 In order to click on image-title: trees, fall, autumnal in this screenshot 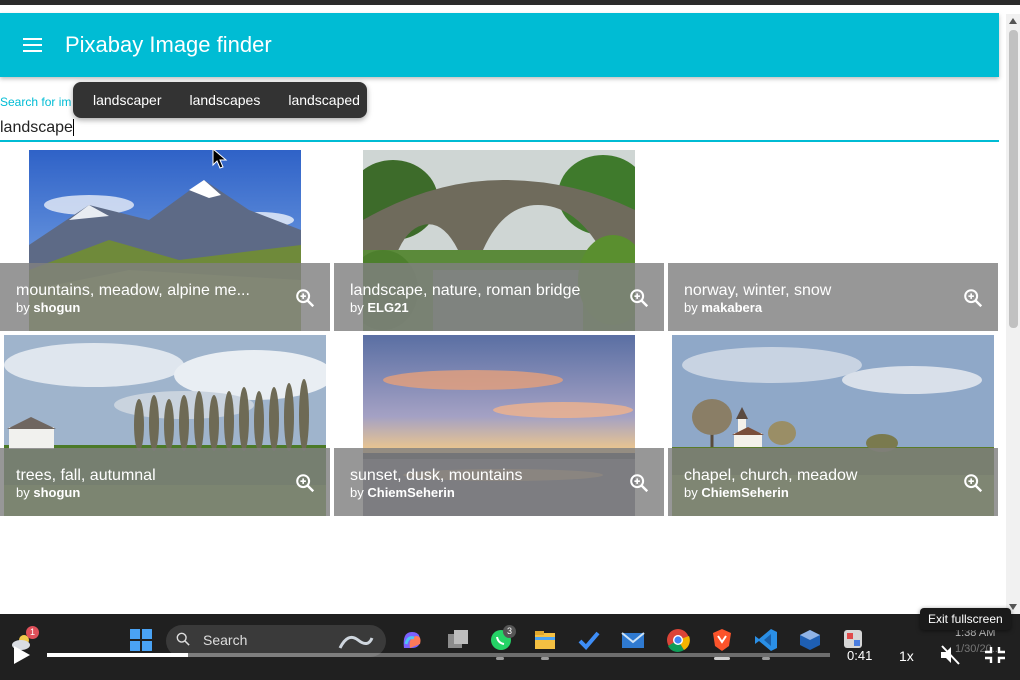, I will do `click(86, 475)`.